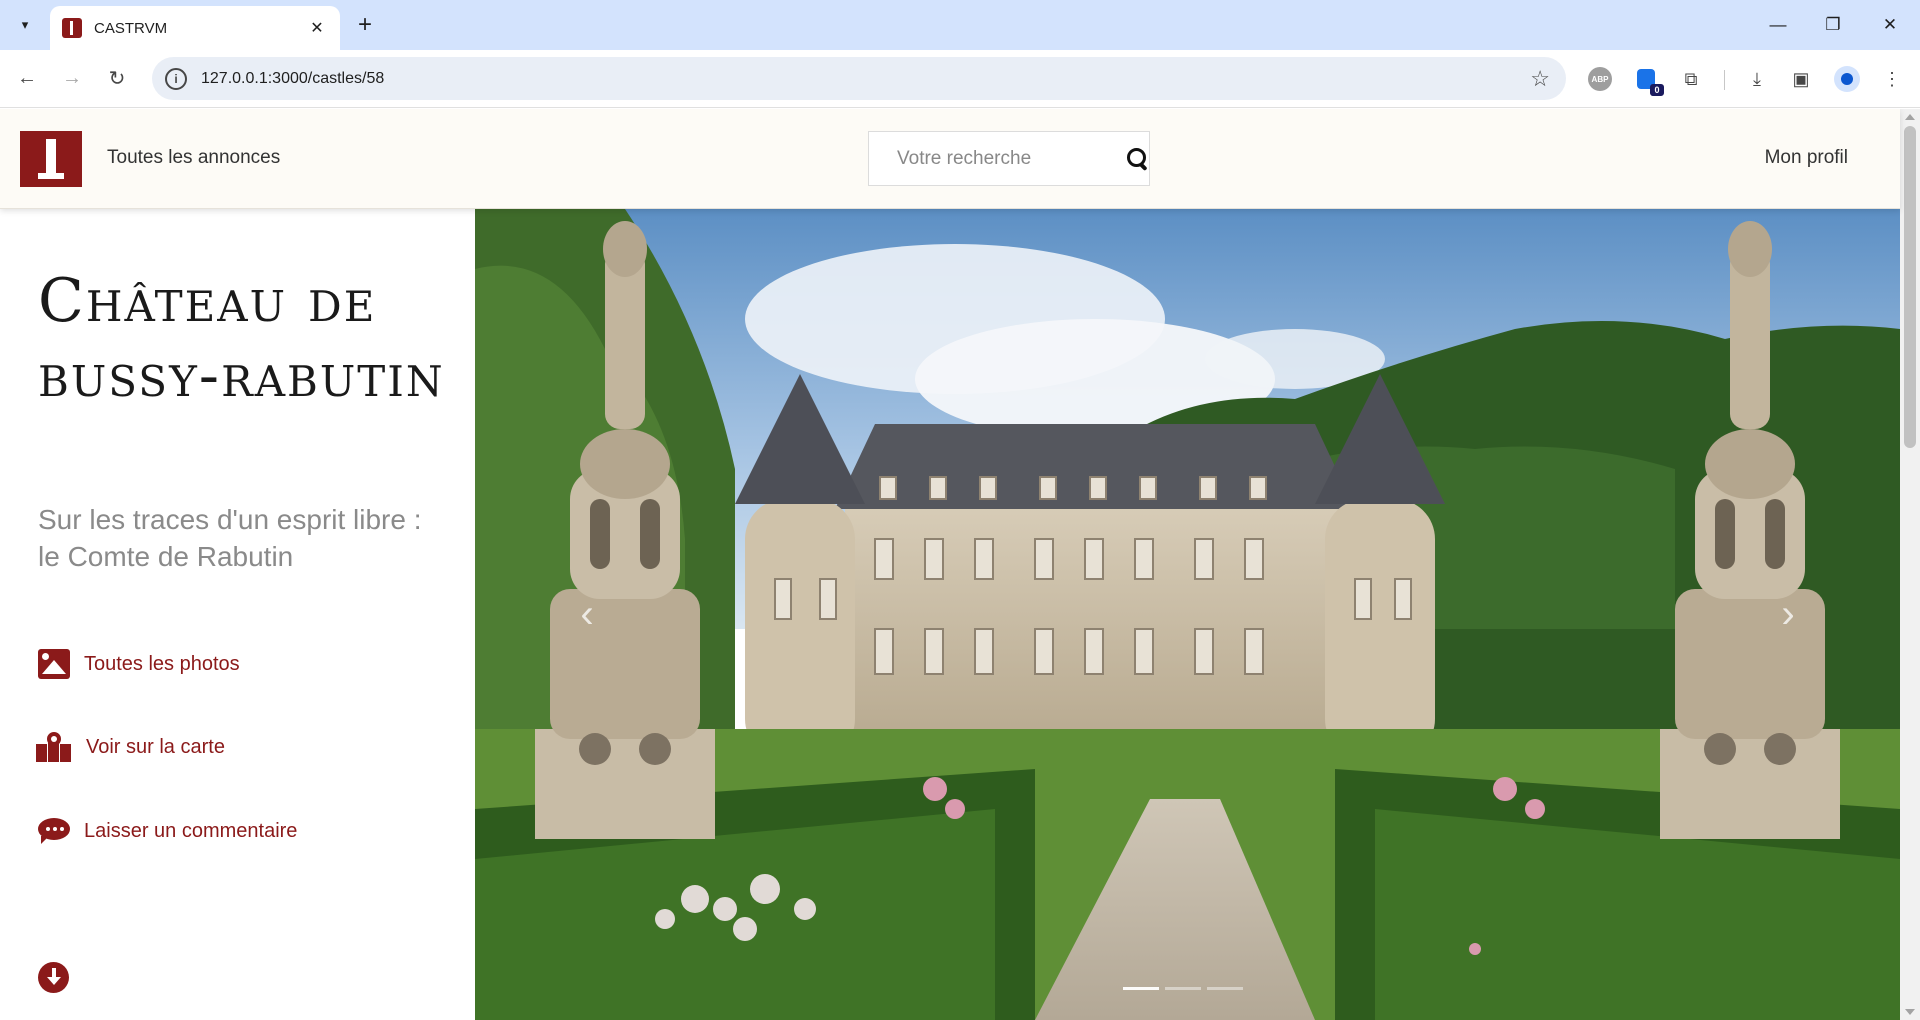 Image resolution: width=1920 pixels, height=1020 pixels. I want to click on scroll-down-small-arrow-icon, so click(1910, 1012).